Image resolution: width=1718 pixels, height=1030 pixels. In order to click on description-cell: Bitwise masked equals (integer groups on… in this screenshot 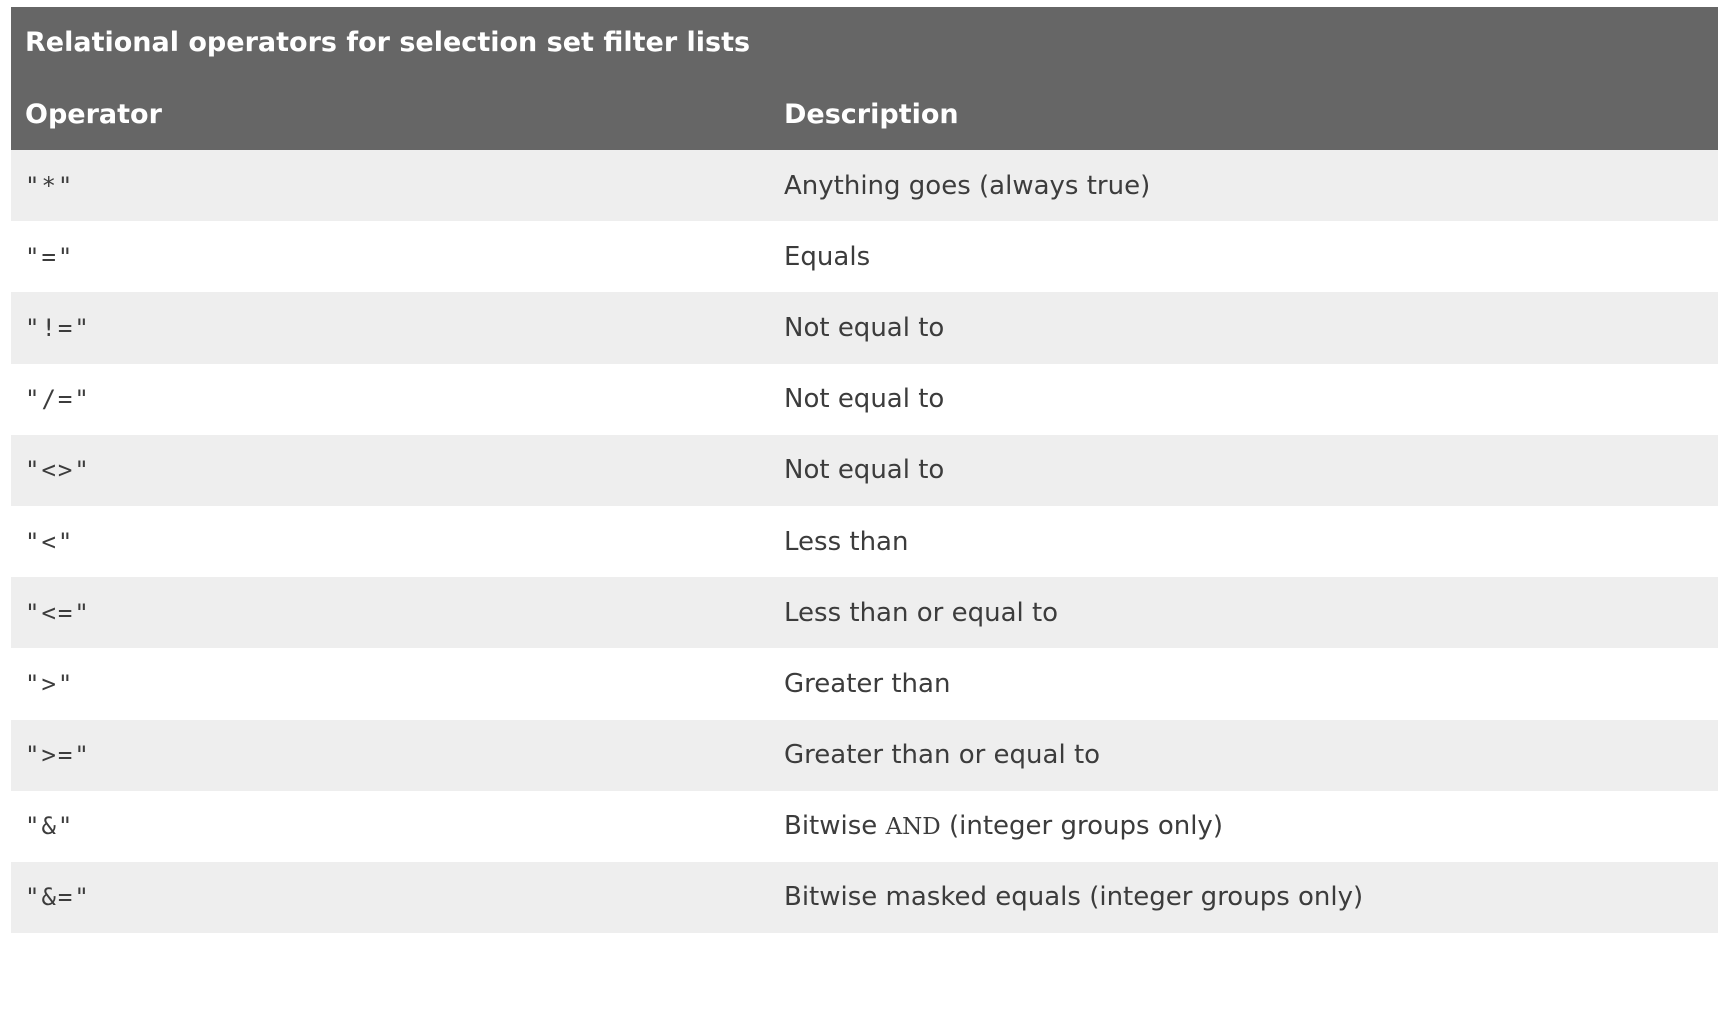, I will do `click(1074, 897)`.